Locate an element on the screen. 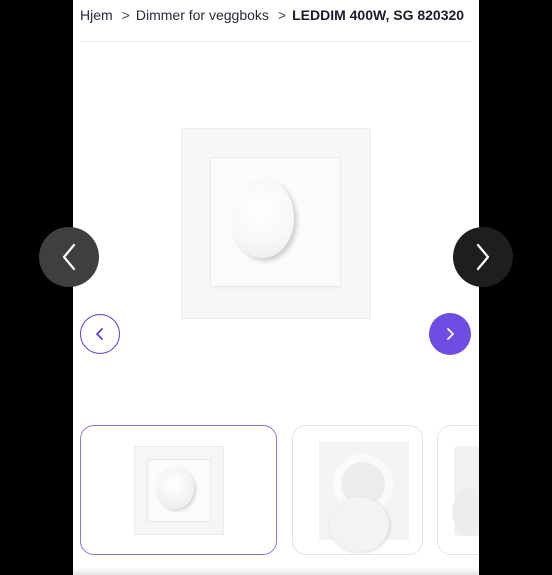  product-main-image is located at coordinates (276, 223).